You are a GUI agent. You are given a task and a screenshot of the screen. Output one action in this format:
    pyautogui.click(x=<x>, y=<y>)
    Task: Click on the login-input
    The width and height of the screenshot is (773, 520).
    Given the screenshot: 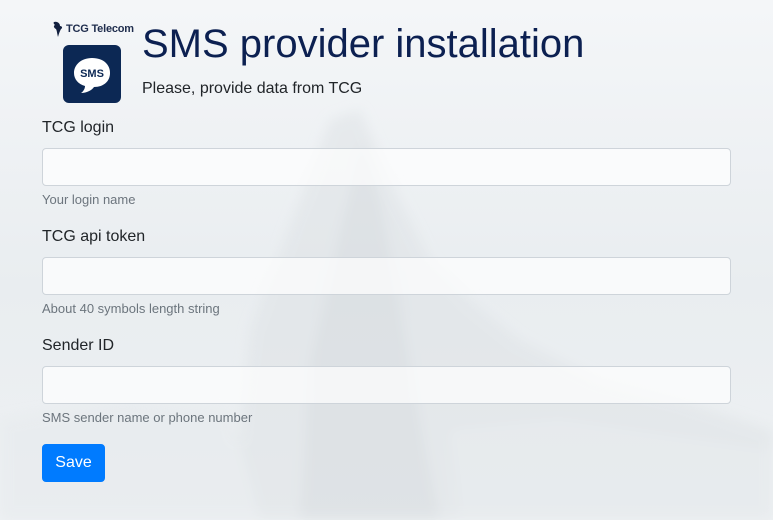 What is the action you would take?
    pyautogui.click(x=386, y=167)
    